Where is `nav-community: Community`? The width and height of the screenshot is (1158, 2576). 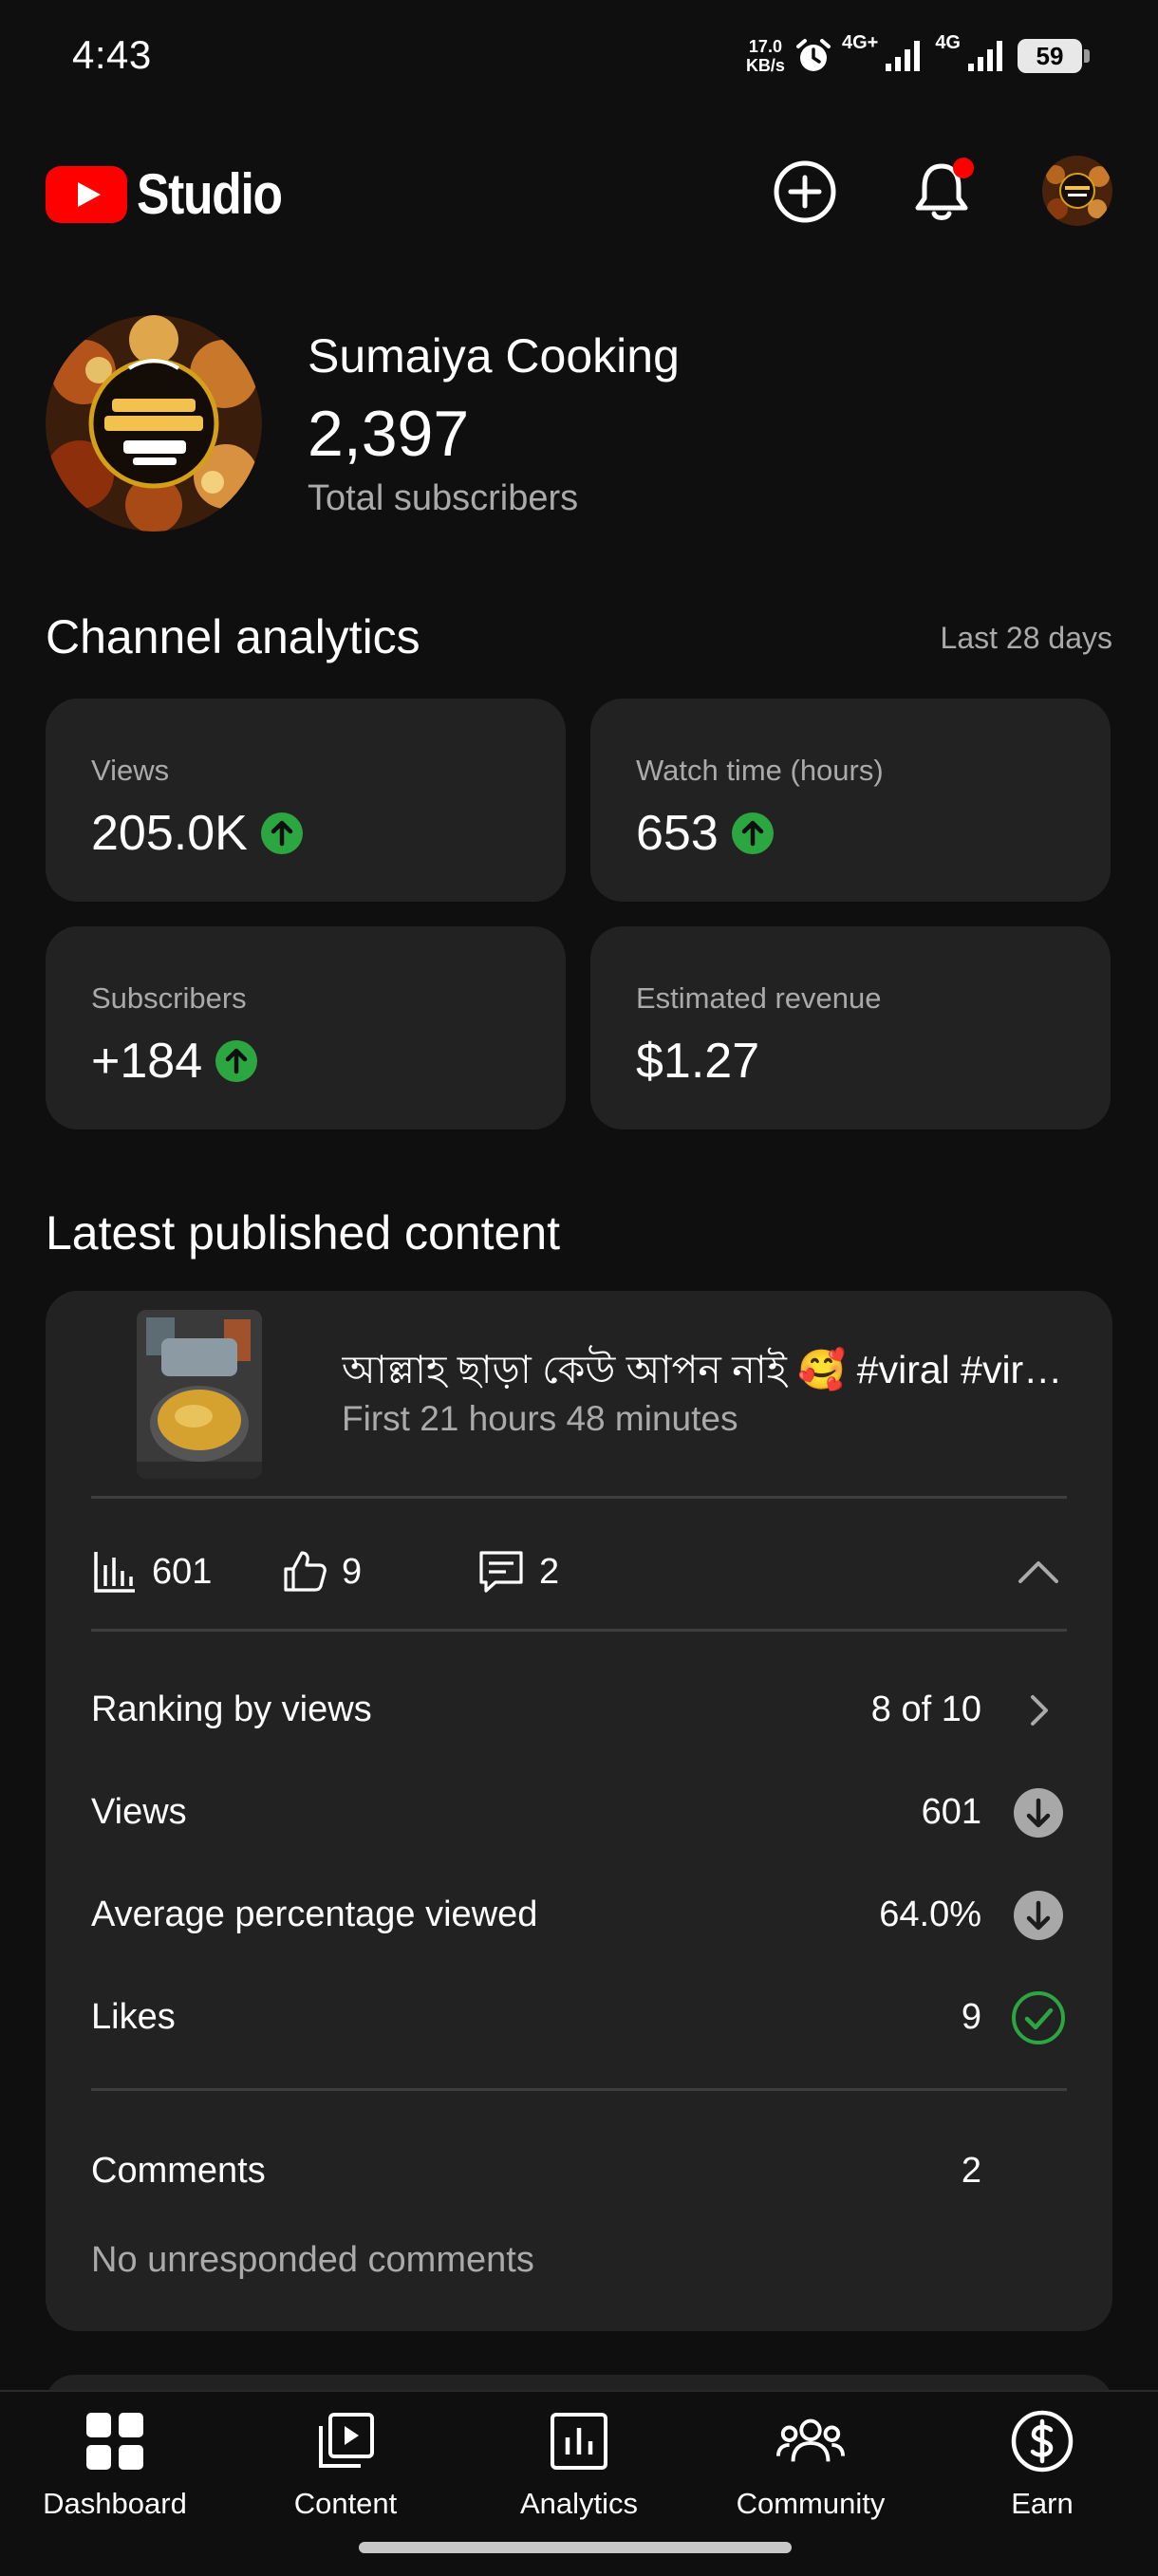 nav-community: Community is located at coordinates (811, 2473).